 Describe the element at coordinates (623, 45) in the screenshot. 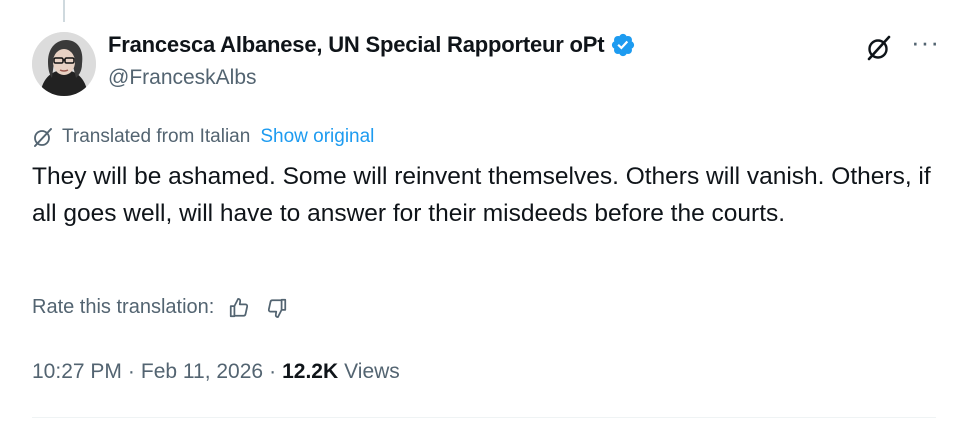

I see `verified-badge-icon` at that location.